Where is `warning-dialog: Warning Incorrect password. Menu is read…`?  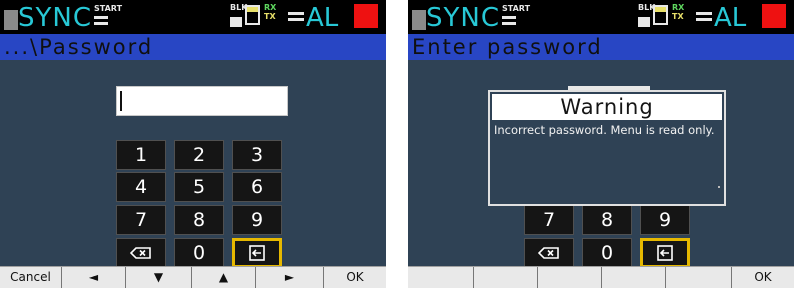 warning-dialog: Warning Incorrect password. Menu is read… is located at coordinates (607, 148).